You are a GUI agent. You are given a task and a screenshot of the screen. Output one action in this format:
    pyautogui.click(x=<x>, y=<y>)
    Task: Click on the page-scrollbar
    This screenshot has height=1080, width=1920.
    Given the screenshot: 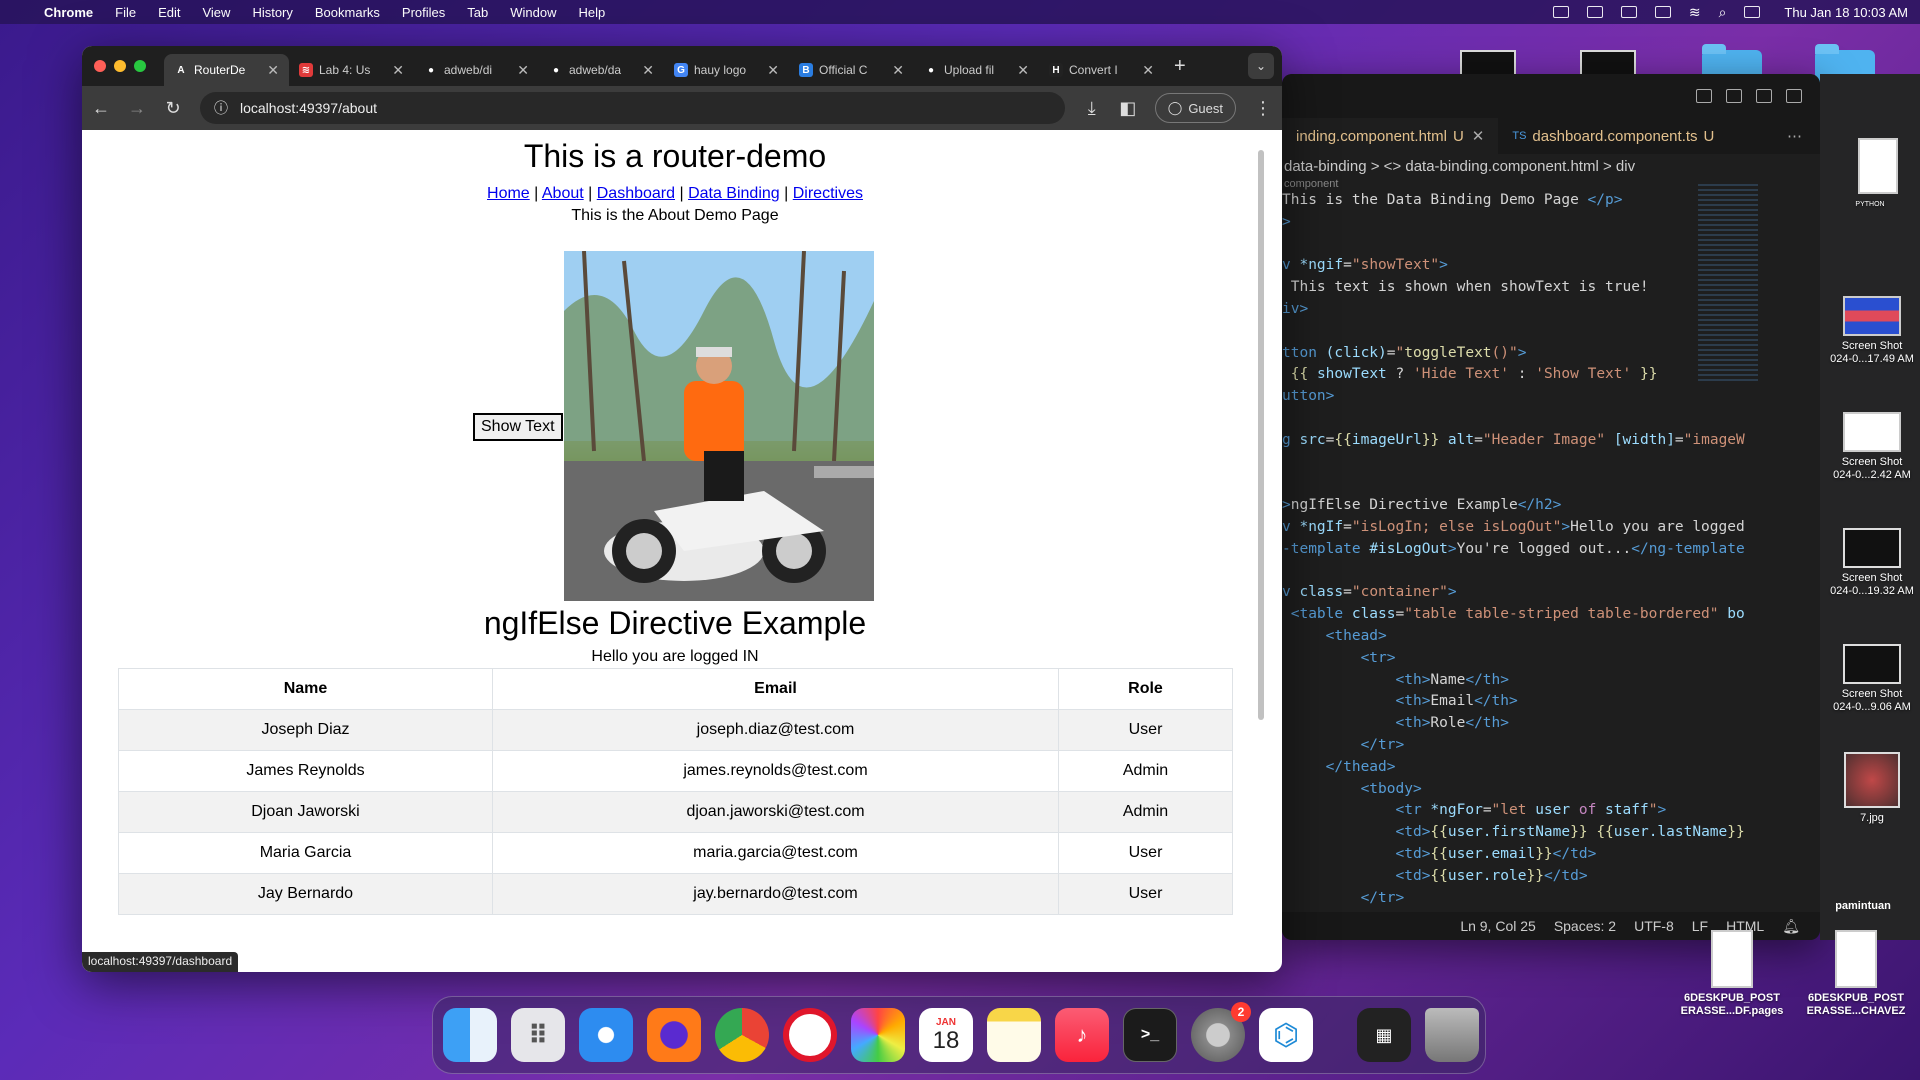 What is the action you would take?
    pyautogui.click(x=1261, y=435)
    